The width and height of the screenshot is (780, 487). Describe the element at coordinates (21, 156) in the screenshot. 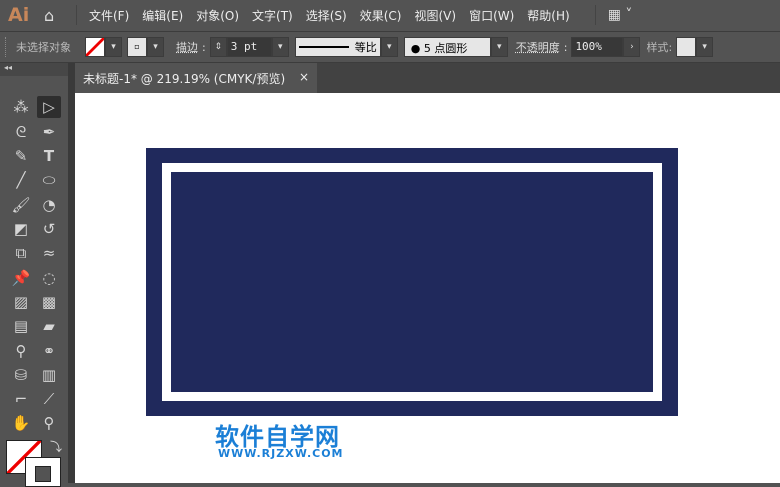

I see `curvature-icon: ✎` at that location.